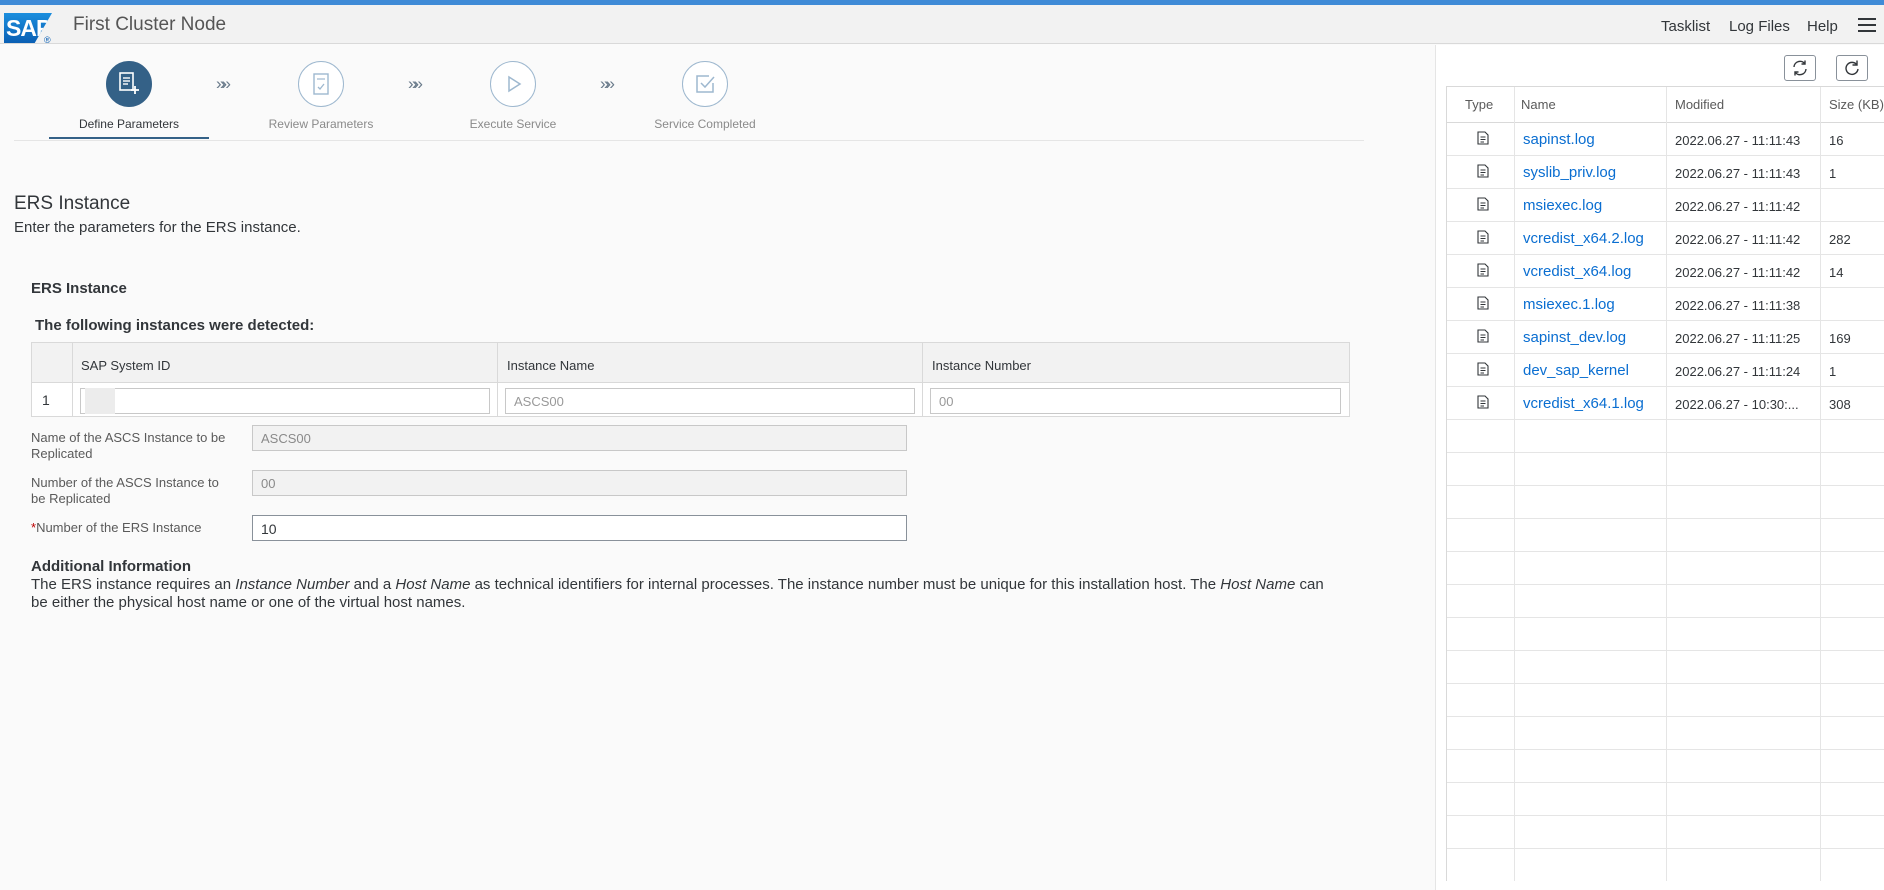 Image resolution: width=1884 pixels, height=890 pixels. I want to click on file-size: 14, so click(1836, 272).